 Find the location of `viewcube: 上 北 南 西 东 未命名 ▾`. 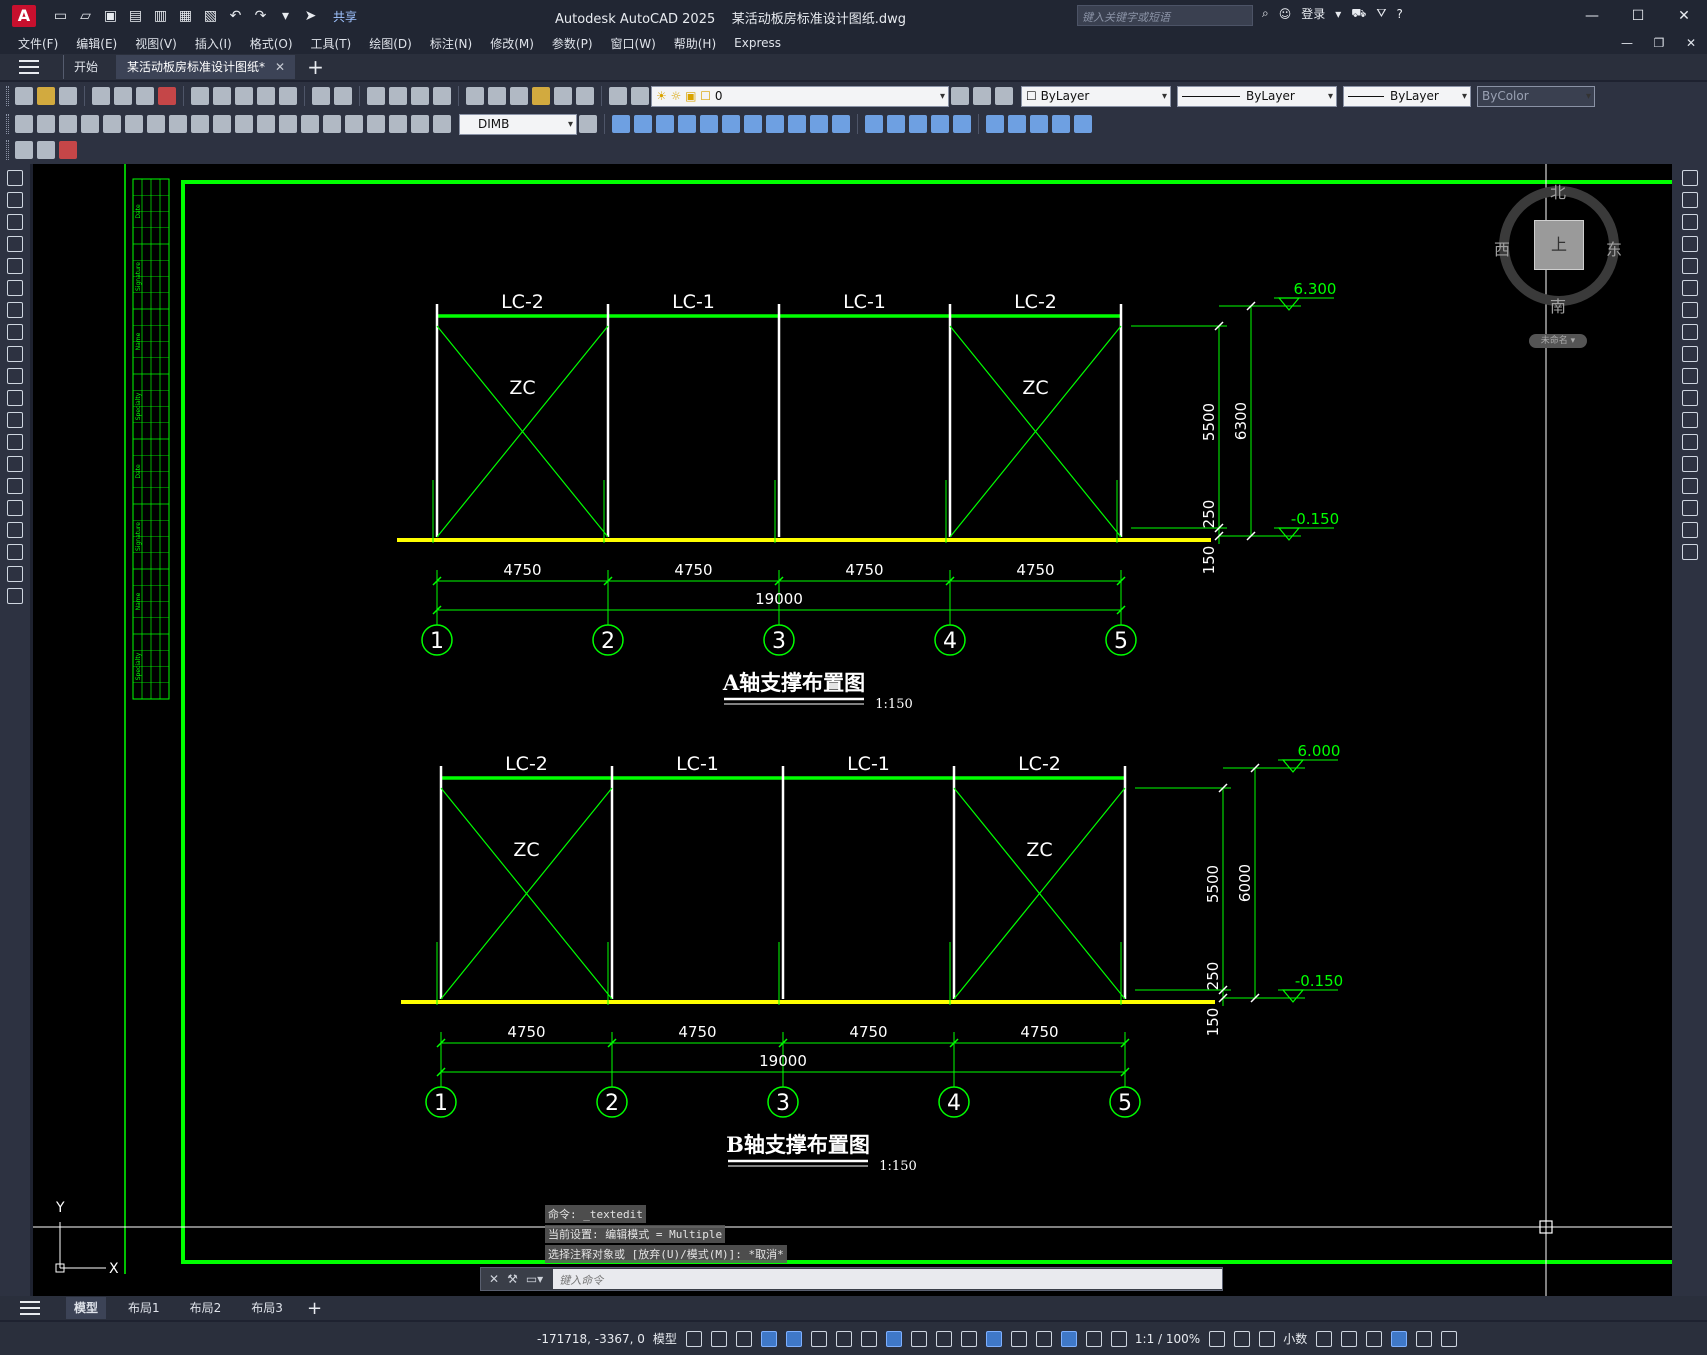

viewcube: 上 北 南 西 东 未命名 ▾ is located at coordinates (1573, 256).